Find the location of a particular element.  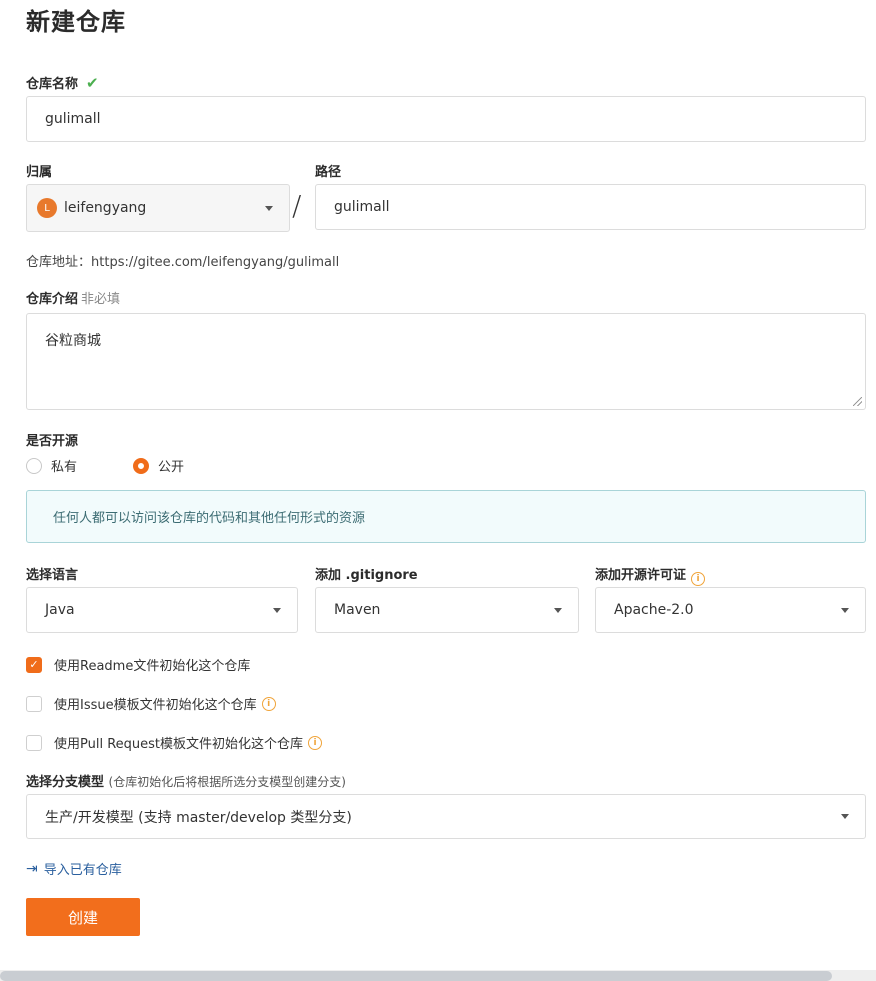

branch-model-select: 生产/开发模型 (支持 master/develop 类型分支) is located at coordinates (446, 816).